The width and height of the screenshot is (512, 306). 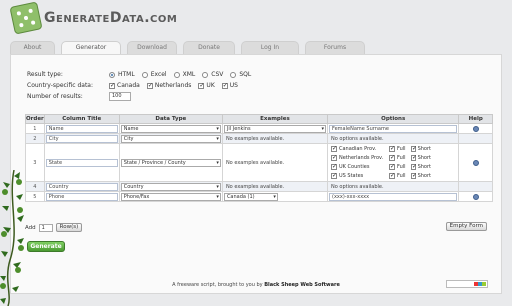 What do you see at coordinates (209, 47) in the screenshot?
I see `tab-donate: Donate` at bounding box center [209, 47].